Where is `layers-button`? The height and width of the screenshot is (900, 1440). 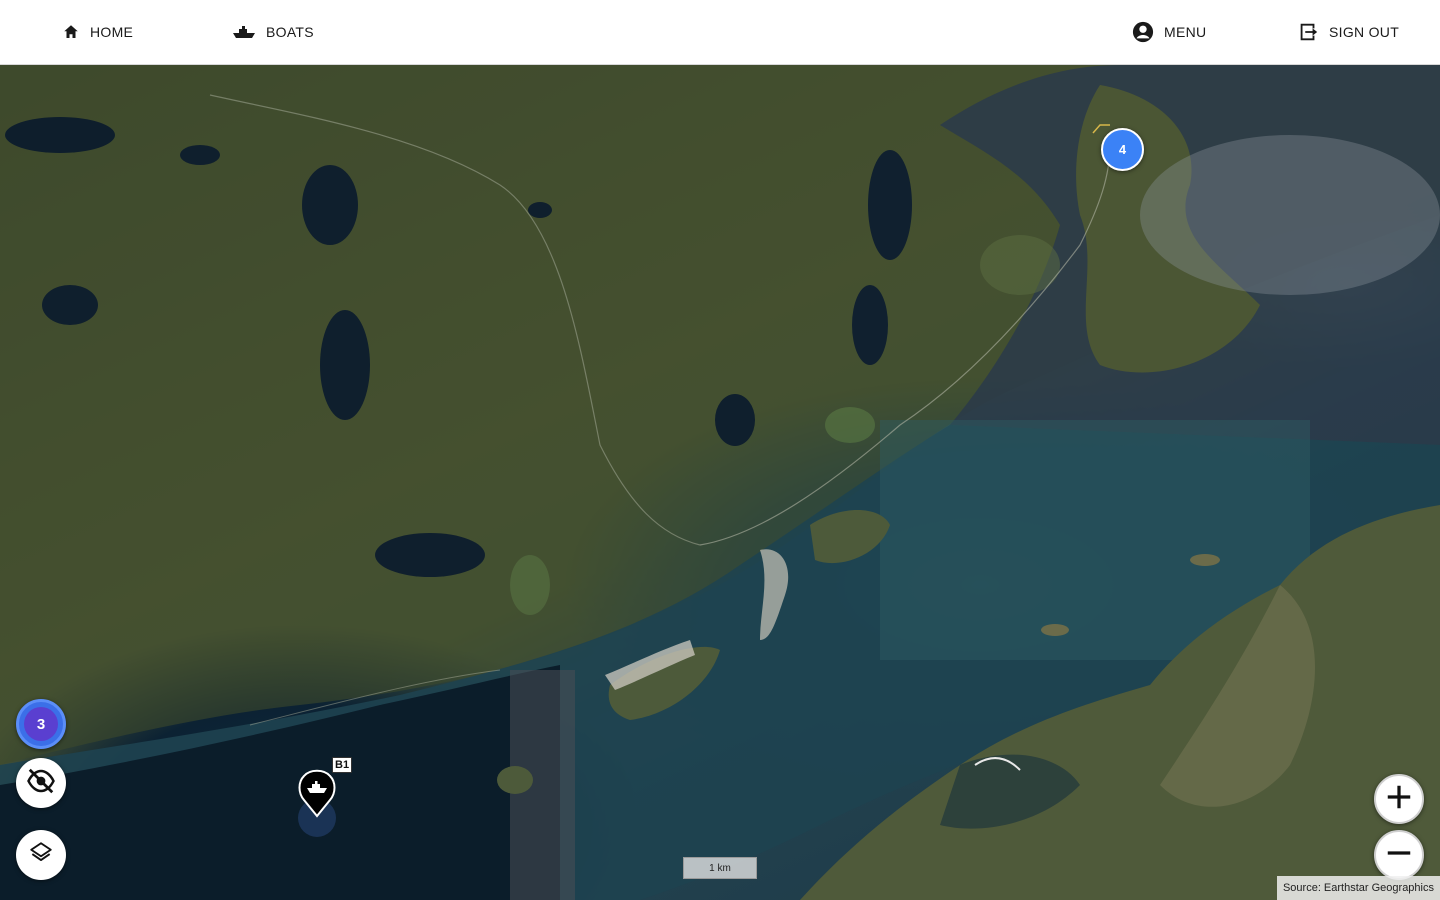
layers-button is located at coordinates (41, 855).